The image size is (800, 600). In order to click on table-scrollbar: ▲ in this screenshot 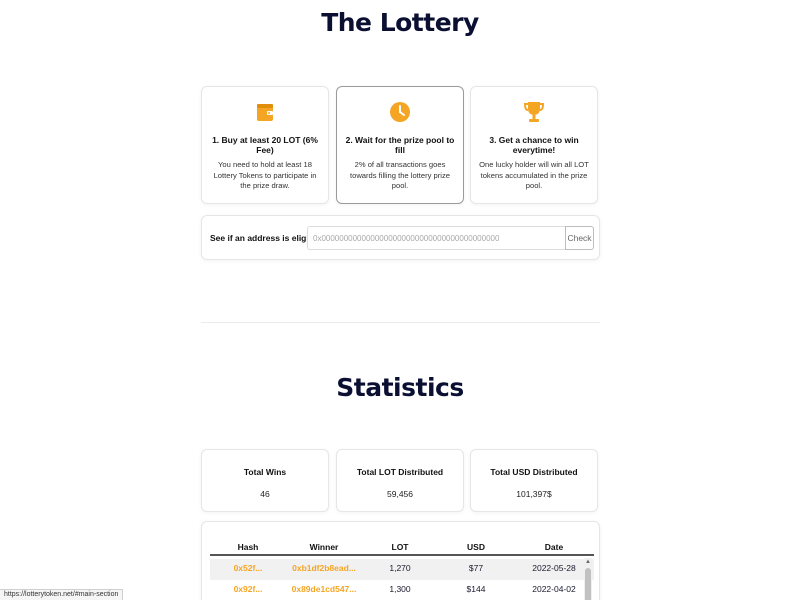, I will do `click(588, 579)`.